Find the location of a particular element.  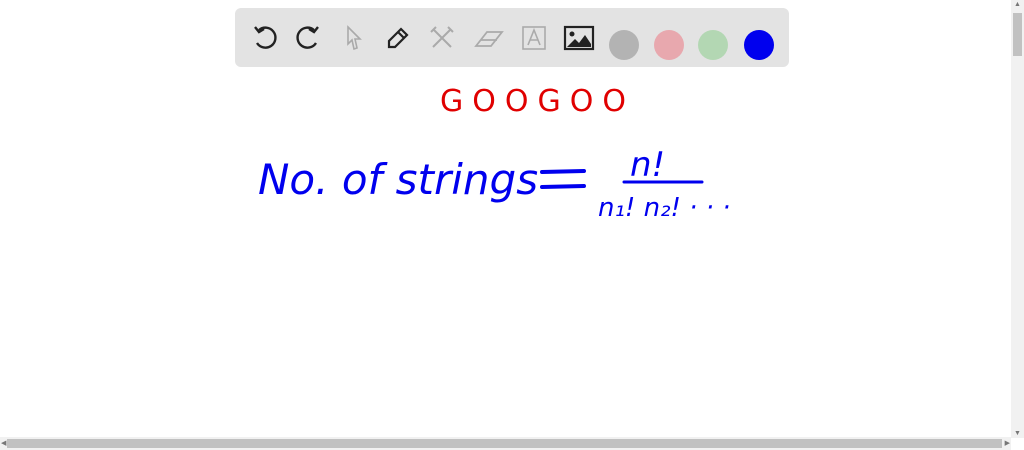

scroll-right-arrow: ▶ is located at coordinates (1007, 443).